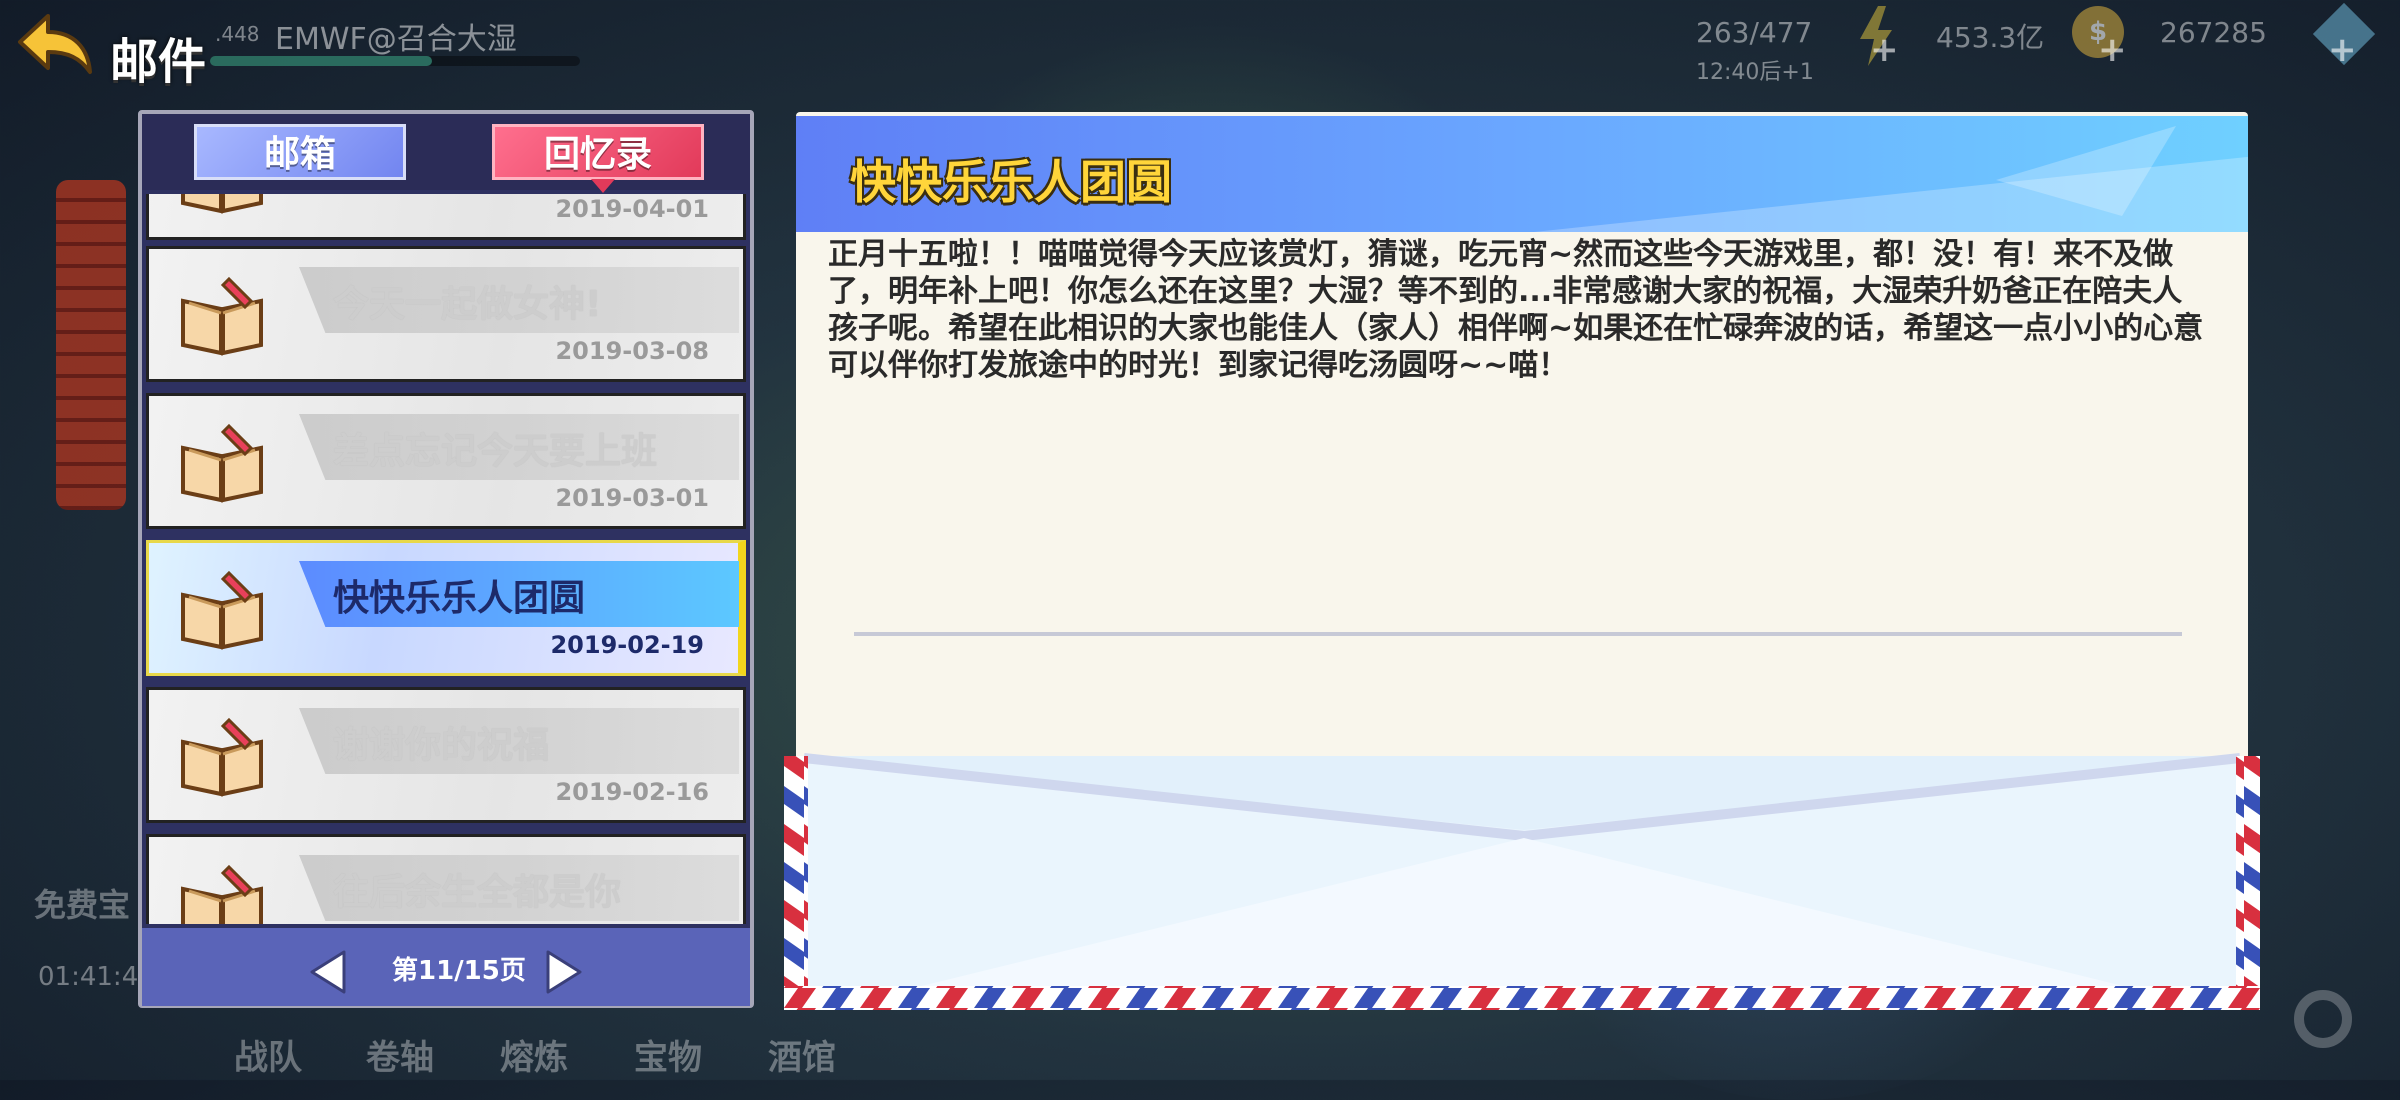 This screenshot has height=1100, width=2400. What do you see at coordinates (268, 1054) in the screenshot?
I see `nav-team: 战队` at bounding box center [268, 1054].